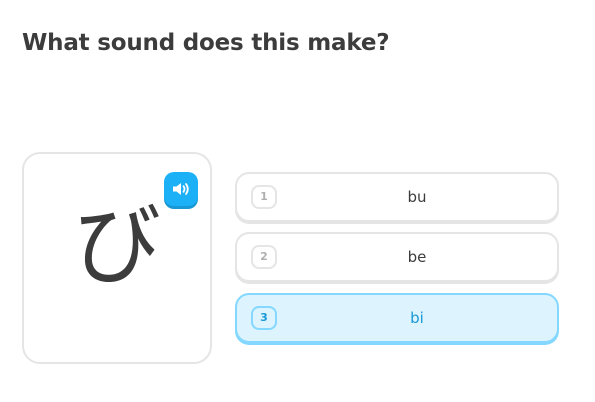  Describe the element at coordinates (264, 257) in the screenshot. I see `option-key-badge: 2` at that location.